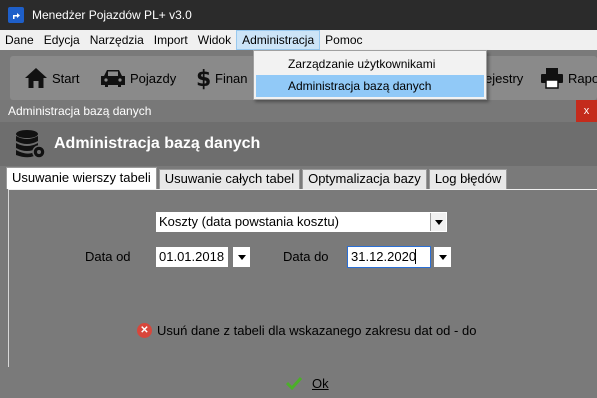 This screenshot has width=597, height=398. I want to click on menu-import: Import, so click(171, 40).